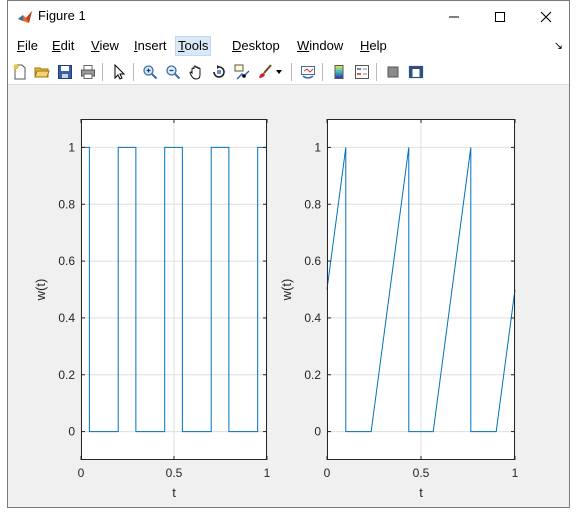 This screenshot has height=514, width=576. I want to click on colorbar-icon, so click(339, 72).